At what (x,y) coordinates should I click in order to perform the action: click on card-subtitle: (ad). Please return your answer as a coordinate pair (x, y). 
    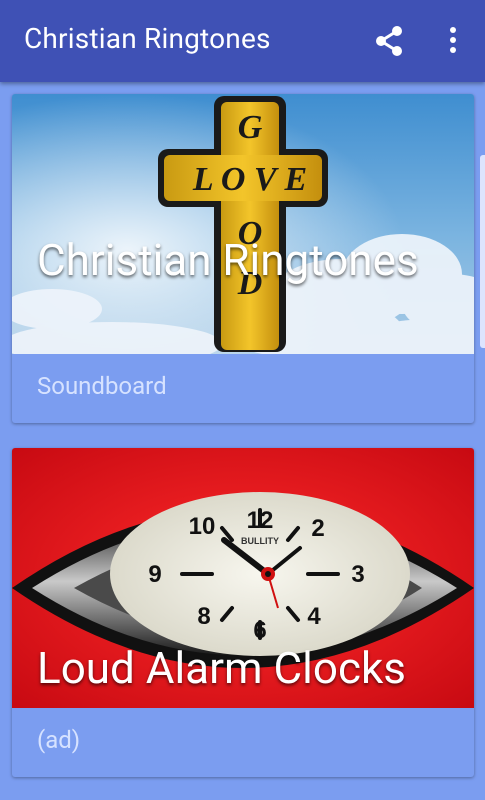
    Looking at the image, I should click on (59, 740).